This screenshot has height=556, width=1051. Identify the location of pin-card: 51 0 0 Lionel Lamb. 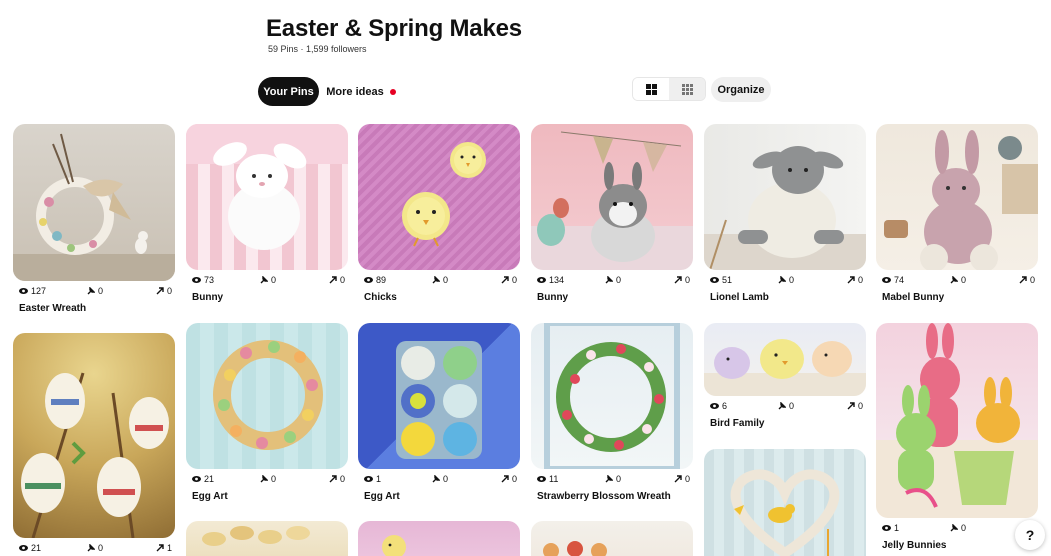
(785, 213).